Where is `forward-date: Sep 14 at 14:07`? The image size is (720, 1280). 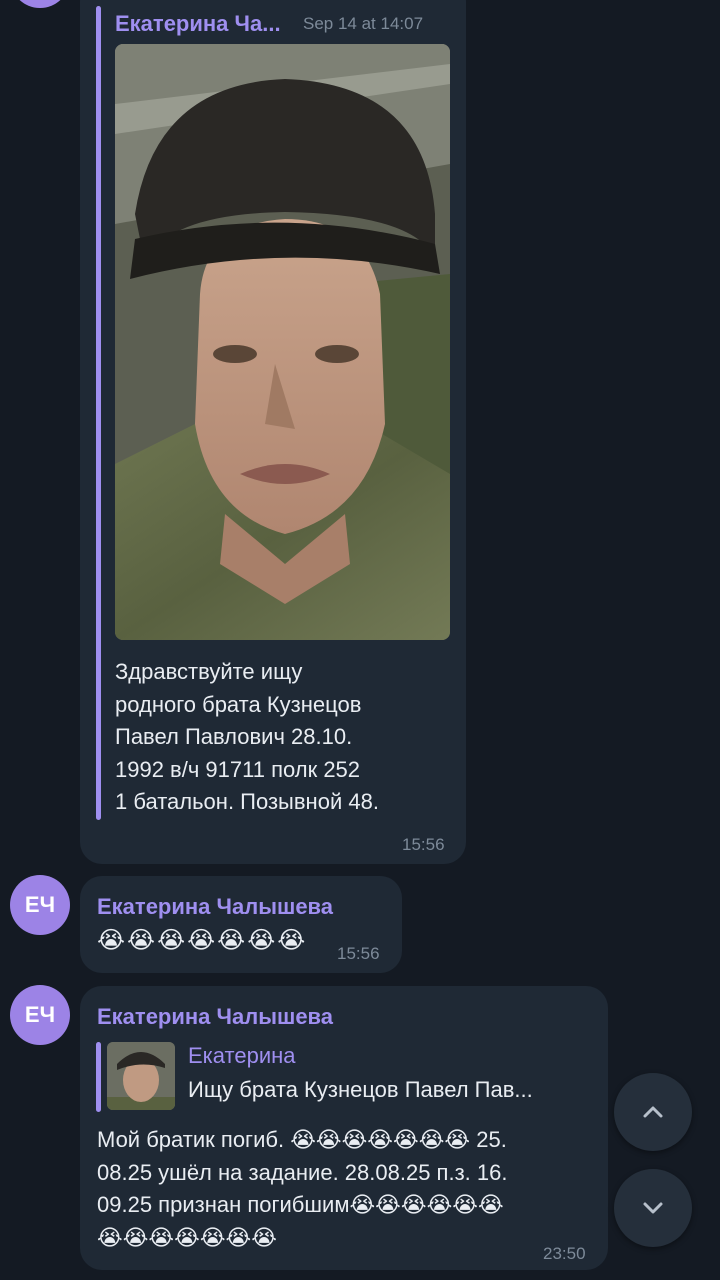
forward-date: Sep 14 at 14:07 is located at coordinates (363, 23).